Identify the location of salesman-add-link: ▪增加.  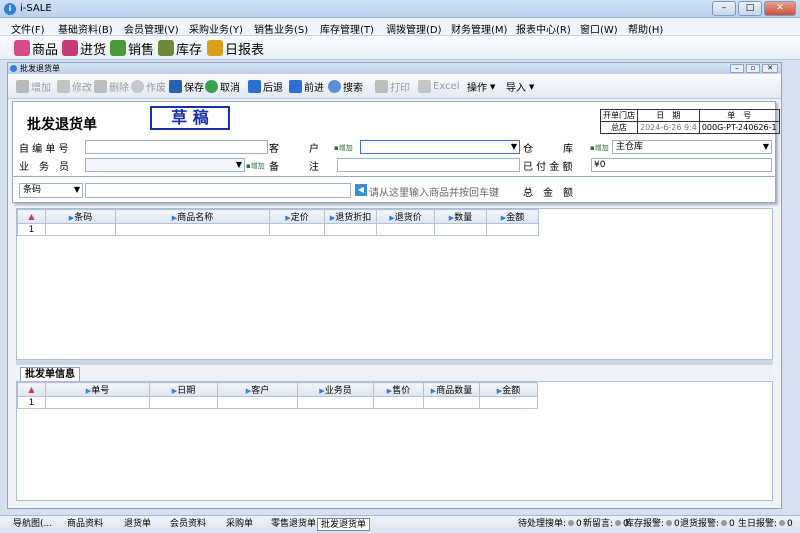
(255, 166).